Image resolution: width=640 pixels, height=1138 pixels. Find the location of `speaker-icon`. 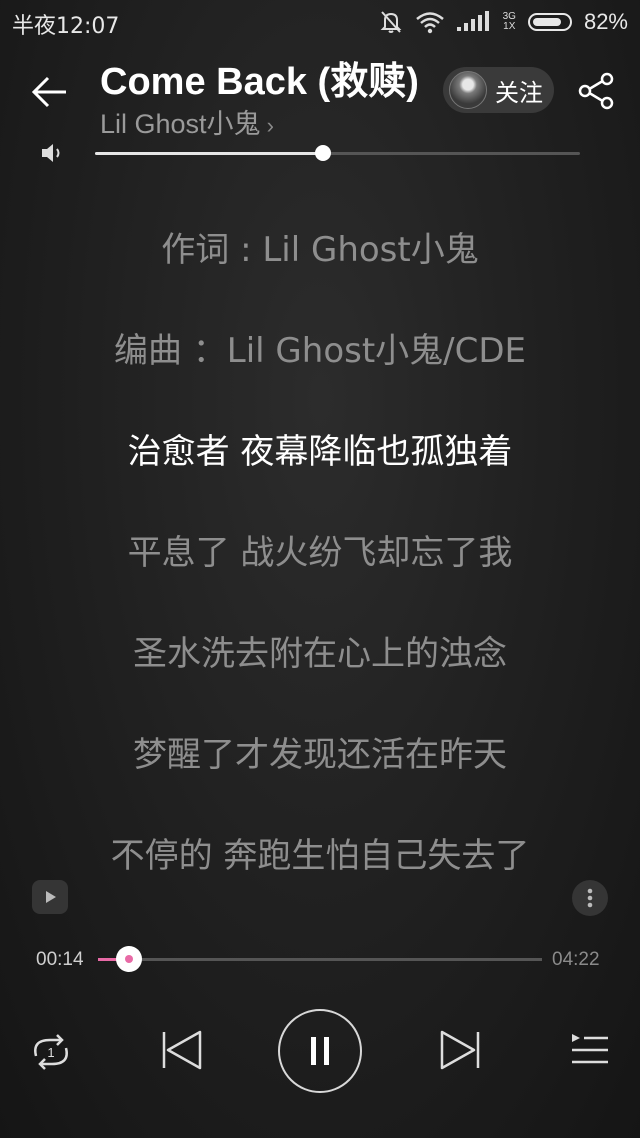

speaker-icon is located at coordinates (53, 153).